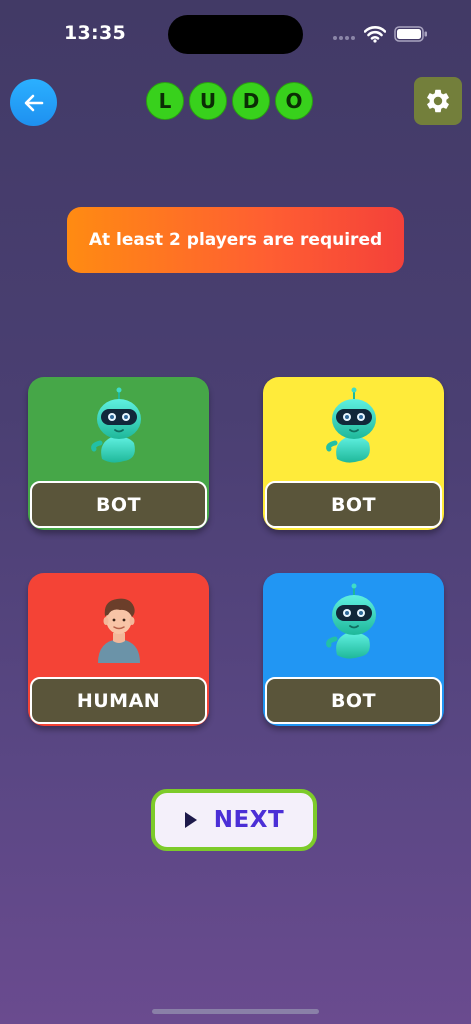 Image resolution: width=471 pixels, height=1024 pixels. What do you see at coordinates (95, 33) in the screenshot?
I see `status-time: 13:35` at bounding box center [95, 33].